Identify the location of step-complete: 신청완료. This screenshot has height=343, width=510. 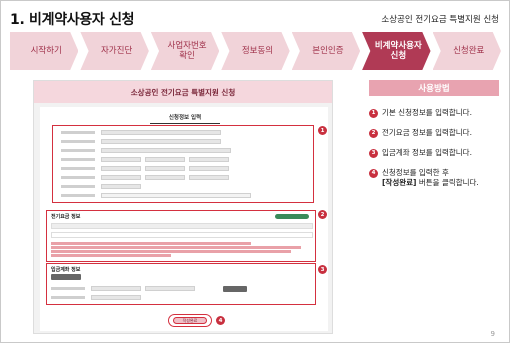
(466, 51).